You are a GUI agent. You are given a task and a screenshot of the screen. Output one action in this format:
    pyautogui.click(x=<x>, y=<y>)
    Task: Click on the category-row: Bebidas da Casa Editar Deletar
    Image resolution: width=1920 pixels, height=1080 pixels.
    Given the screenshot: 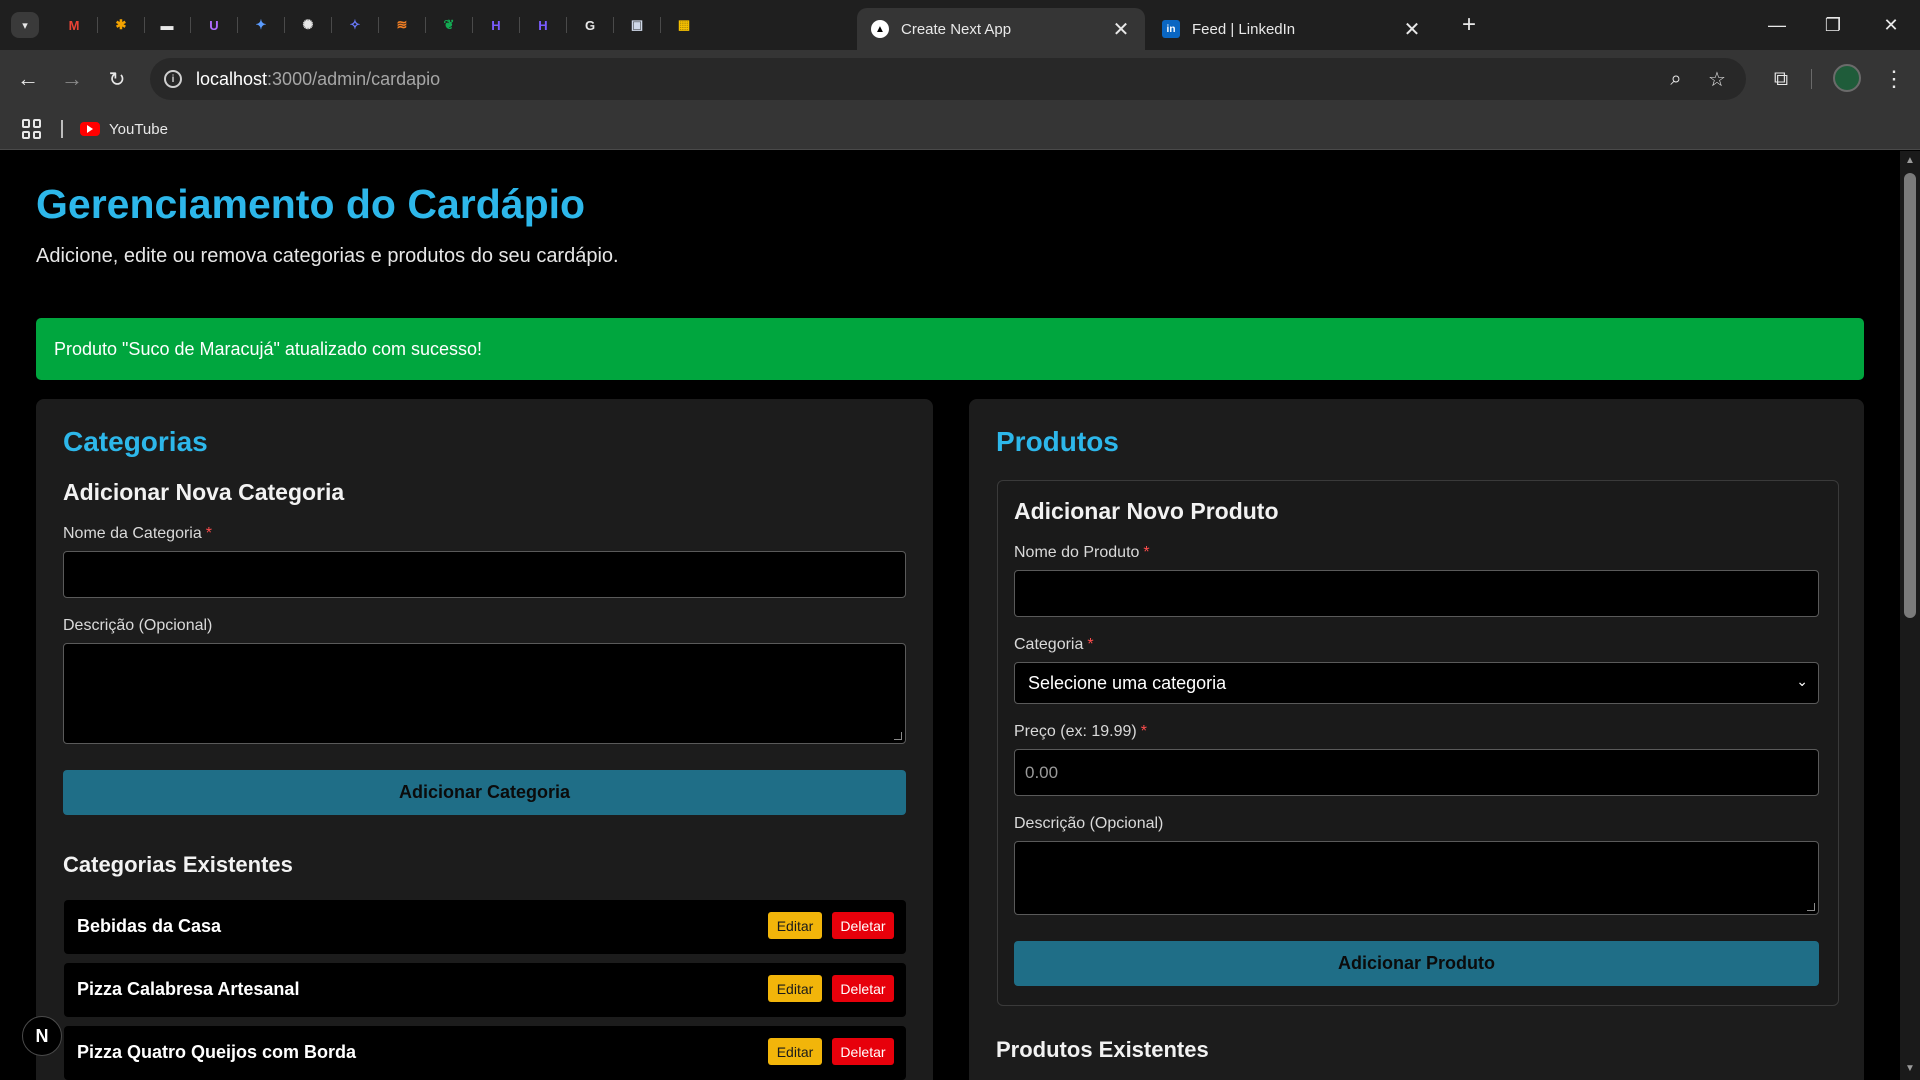 What is the action you would take?
    pyautogui.click(x=485, y=927)
    